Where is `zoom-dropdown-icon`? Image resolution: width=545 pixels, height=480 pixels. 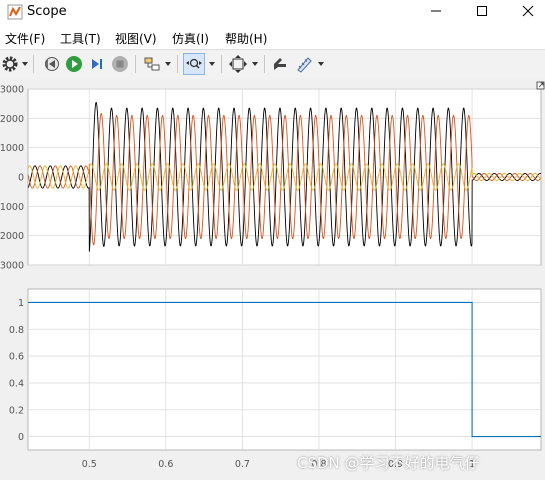
zoom-dropdown-icon is located at coordinates (212, 64).